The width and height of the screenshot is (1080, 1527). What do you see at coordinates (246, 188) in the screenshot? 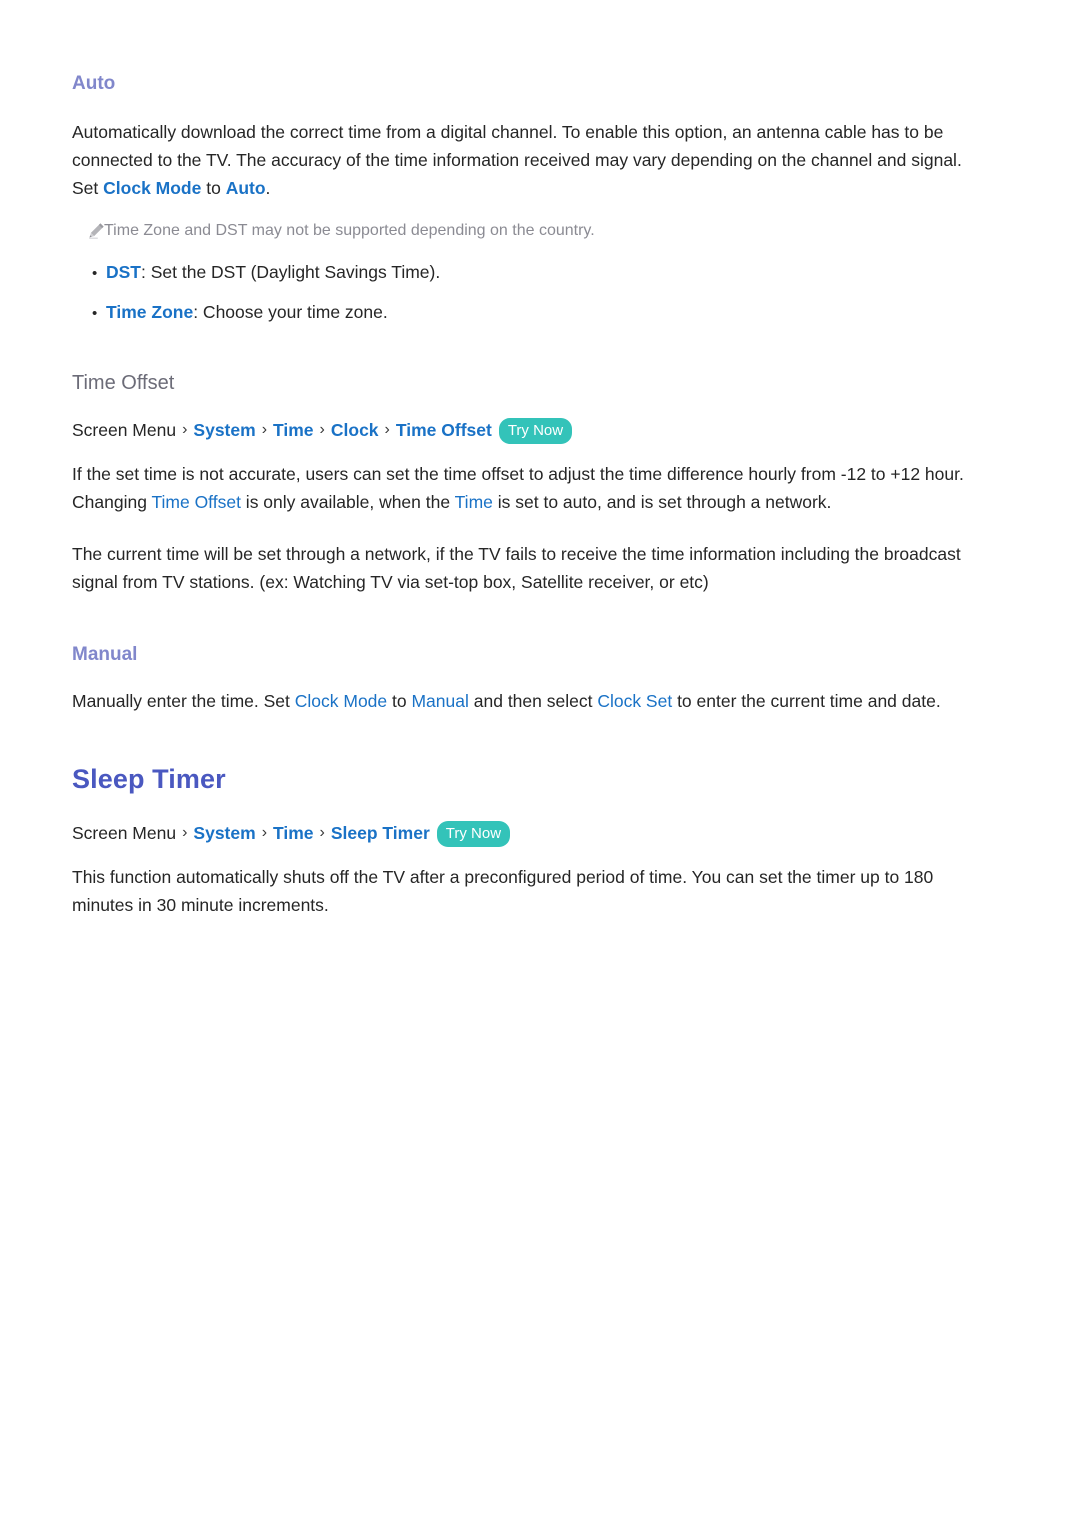
I see `link-auto: Auto` at bounding box center [246, 188].